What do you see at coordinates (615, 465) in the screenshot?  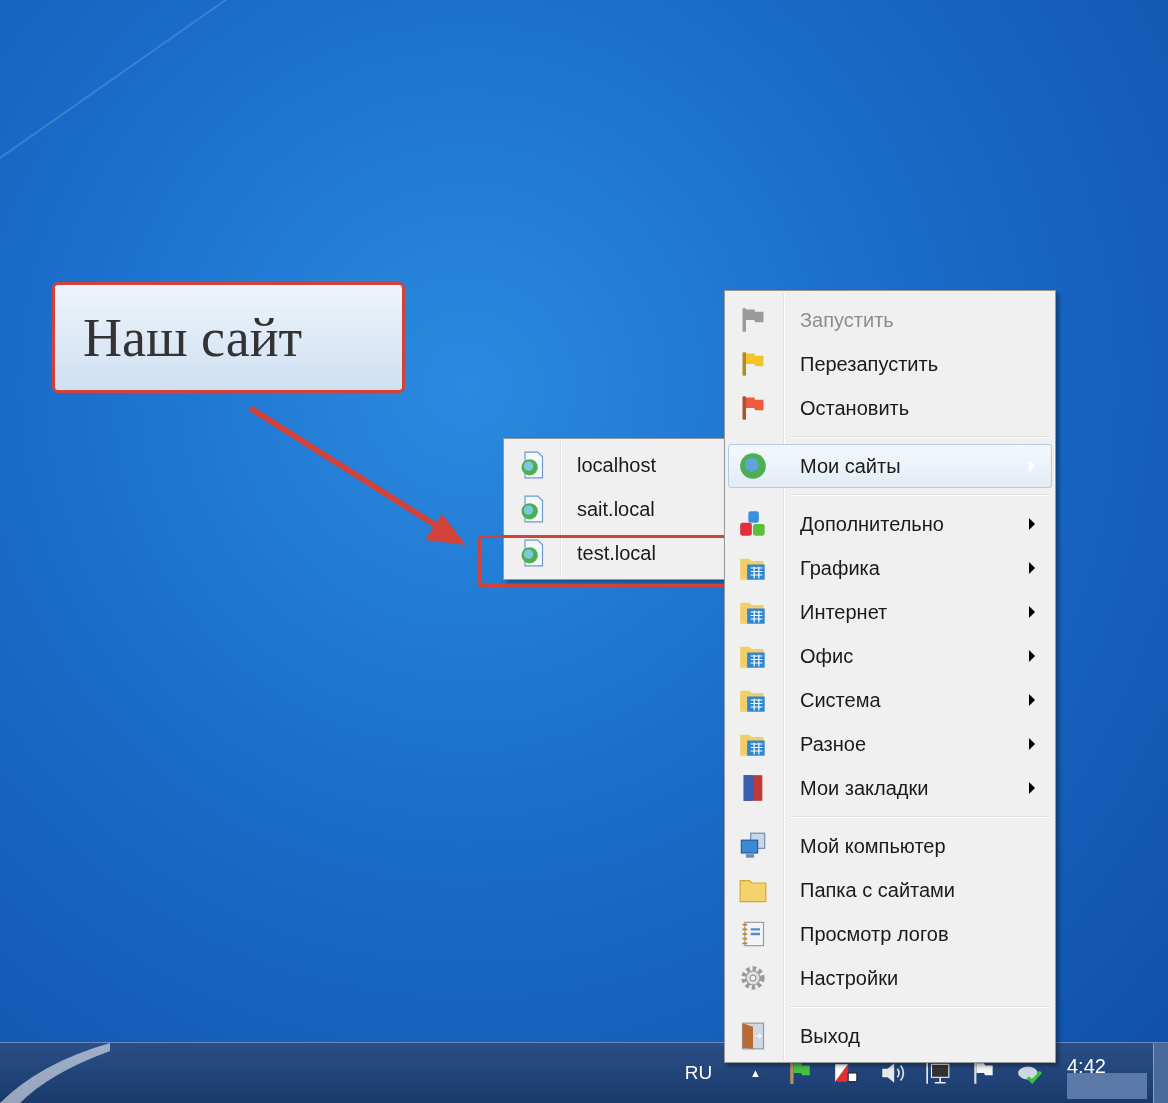 I see `menu-item: localhost` at bounding box center [615, 465].